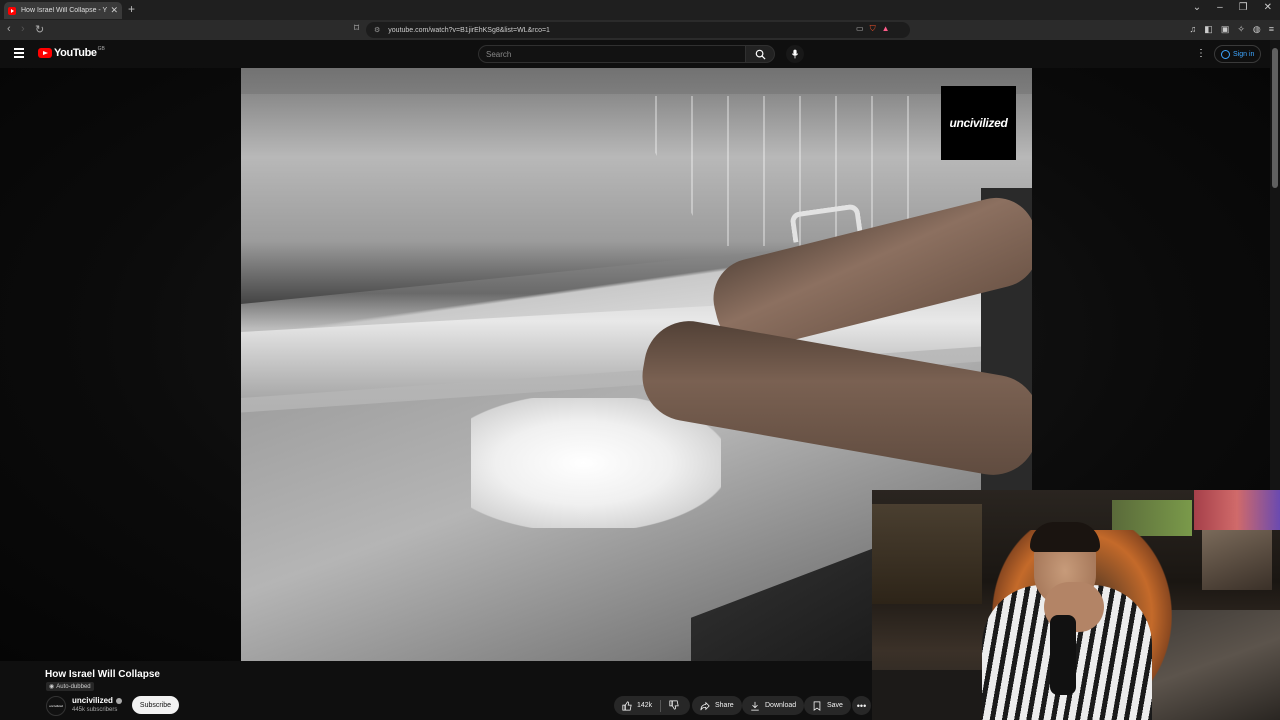 This screenshot has width=1280, height=720. I want to click on rewards-icon: ▲, so click(886, 29).